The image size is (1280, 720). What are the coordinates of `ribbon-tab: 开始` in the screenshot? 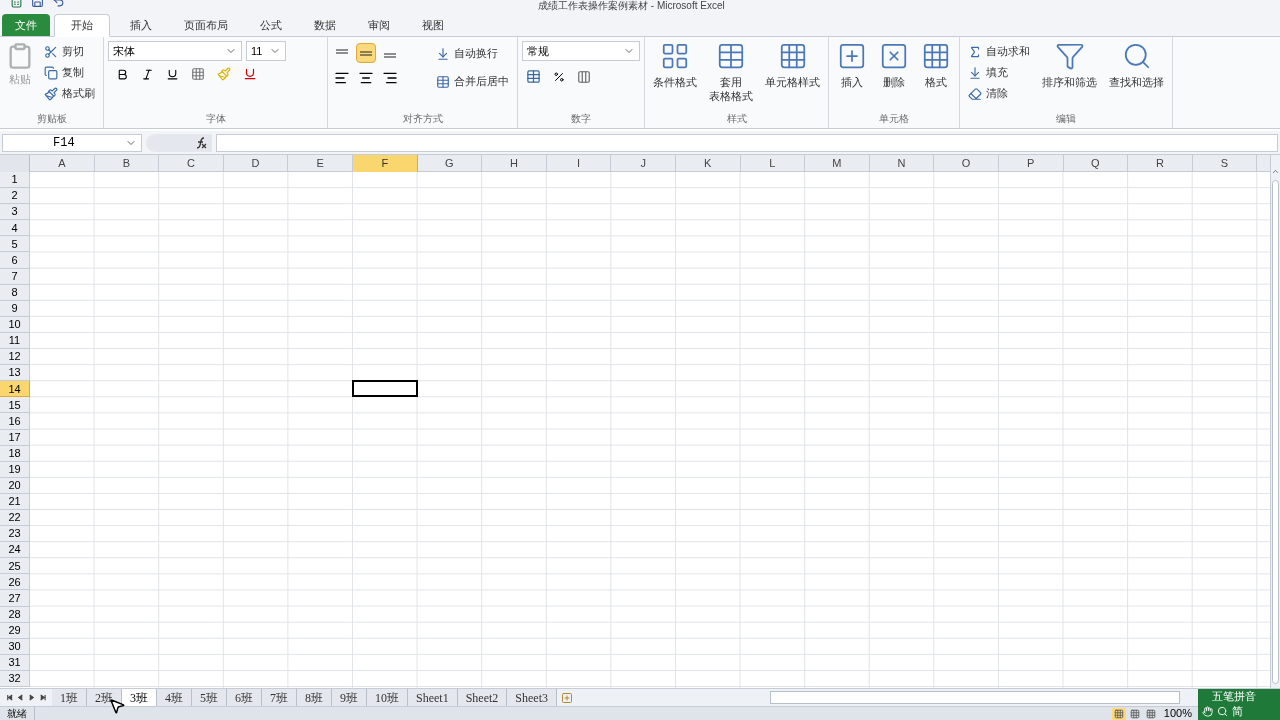 It's located at (82, 25).